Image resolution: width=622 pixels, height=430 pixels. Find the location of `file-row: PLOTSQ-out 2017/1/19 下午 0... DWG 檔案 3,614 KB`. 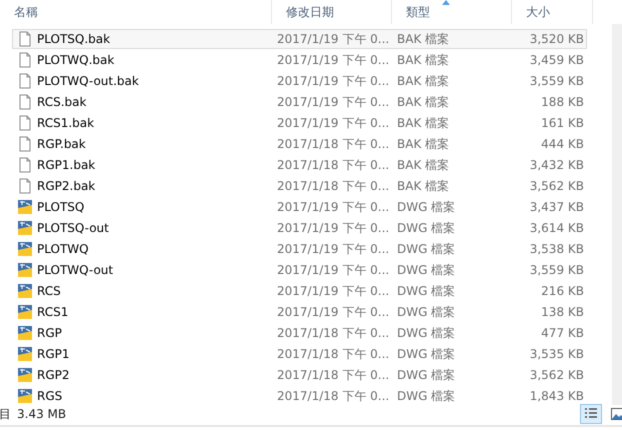

file-row: PLOTSQ-out 2017/1/19 下午 0... DWG 檔案 3,614 KB is located at coordinates (299, 228).